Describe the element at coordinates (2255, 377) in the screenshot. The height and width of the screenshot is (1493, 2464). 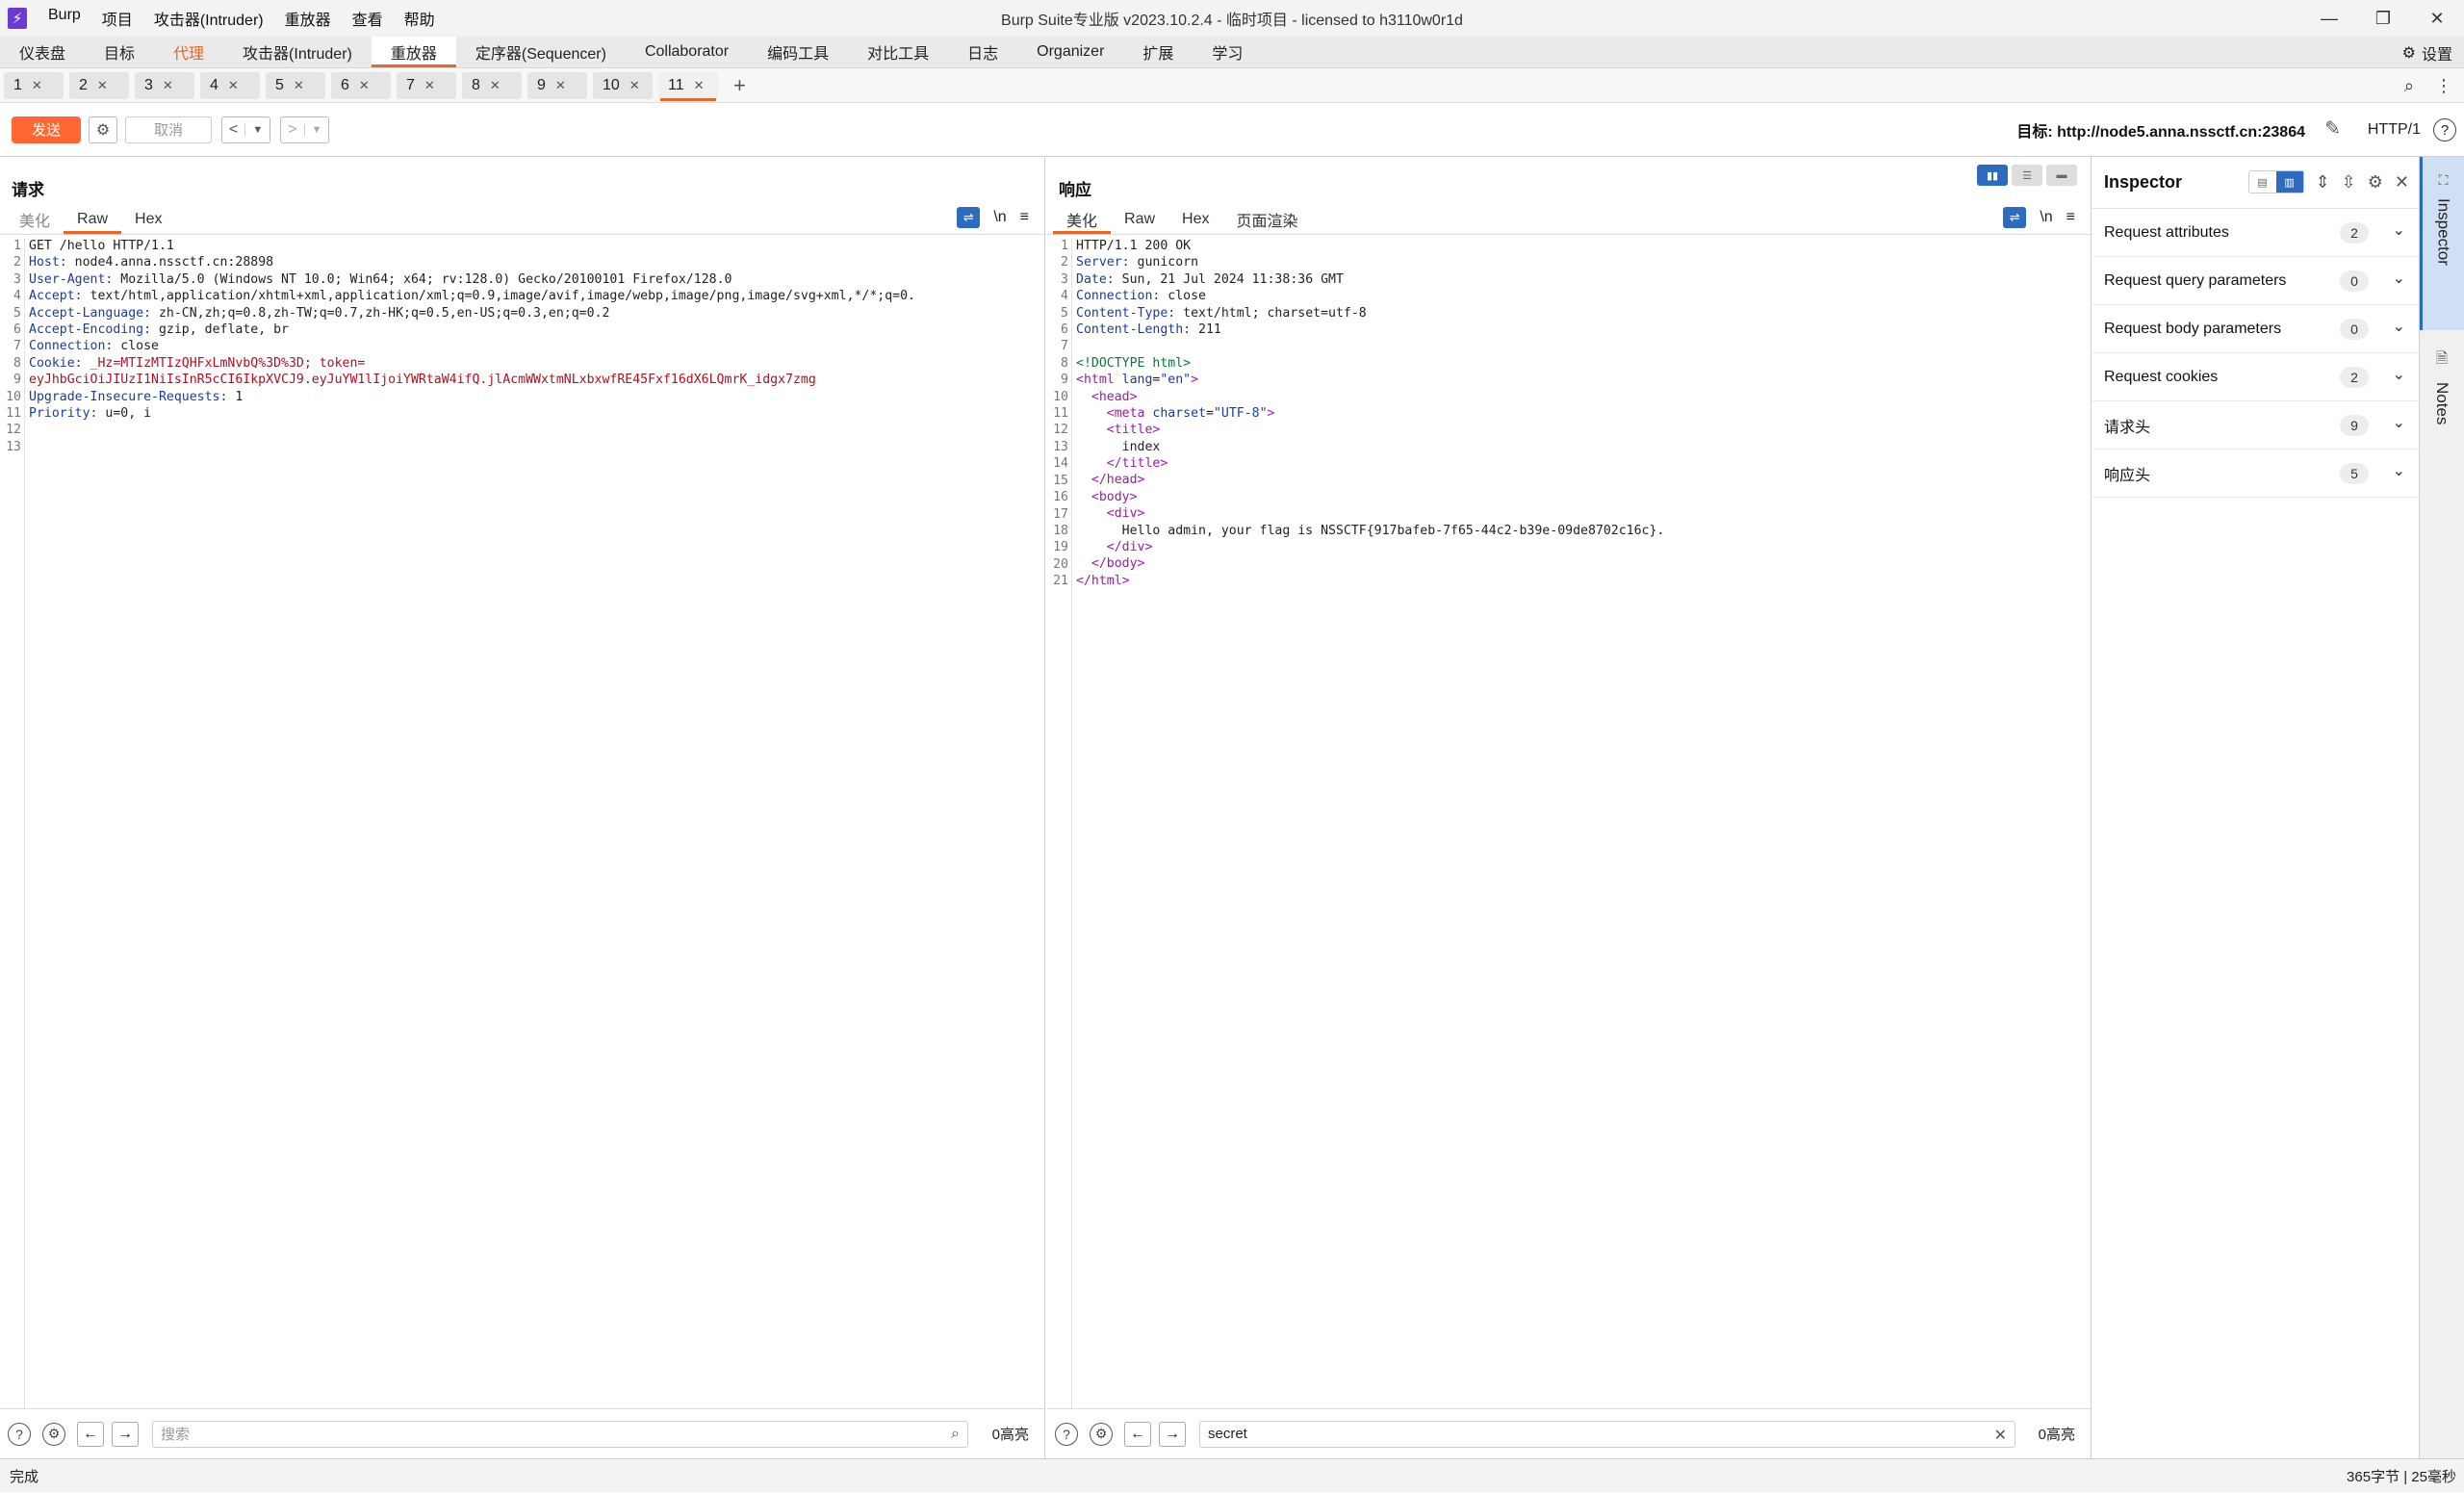
I see `inspector-section-cookies: Request cookies 2 ⌄` at that location.